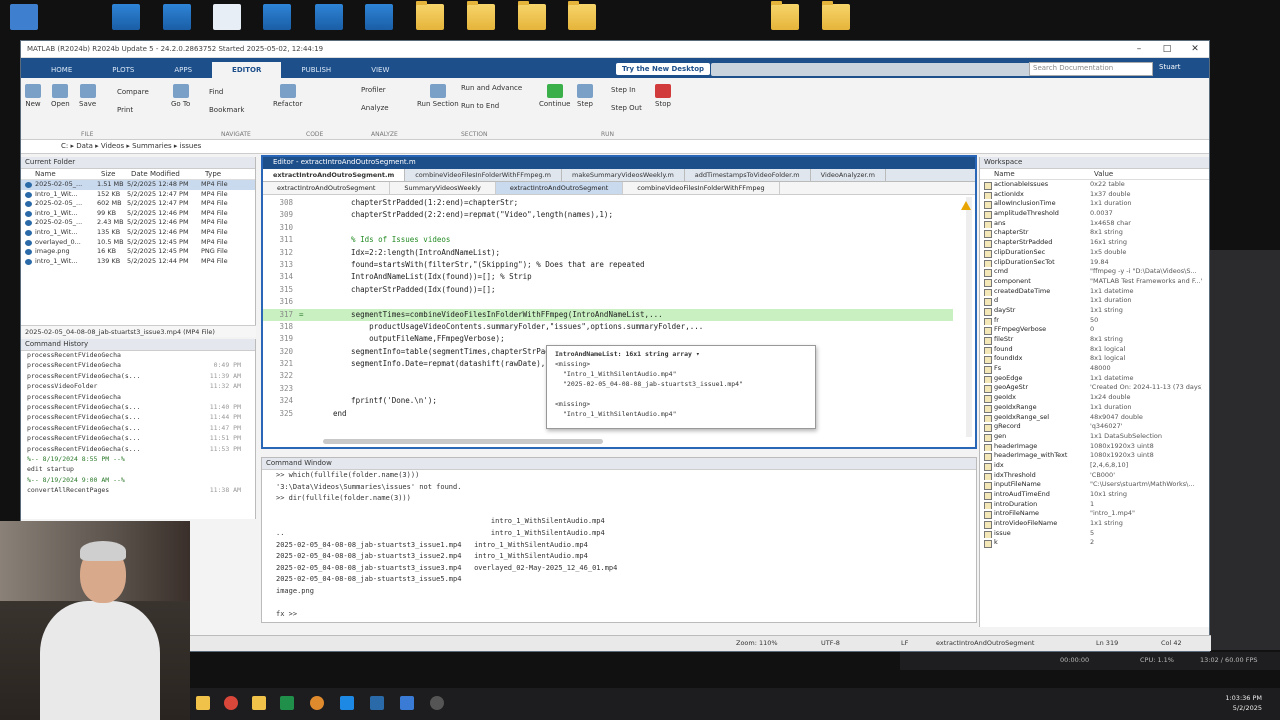 This screenshot has height=720, width=1280. What do you see at coordinates (1094, 466) in the screenshot?
I see `workspace-variable: idx [2,4,6,8,10]` at bounding box center [1094, 466].